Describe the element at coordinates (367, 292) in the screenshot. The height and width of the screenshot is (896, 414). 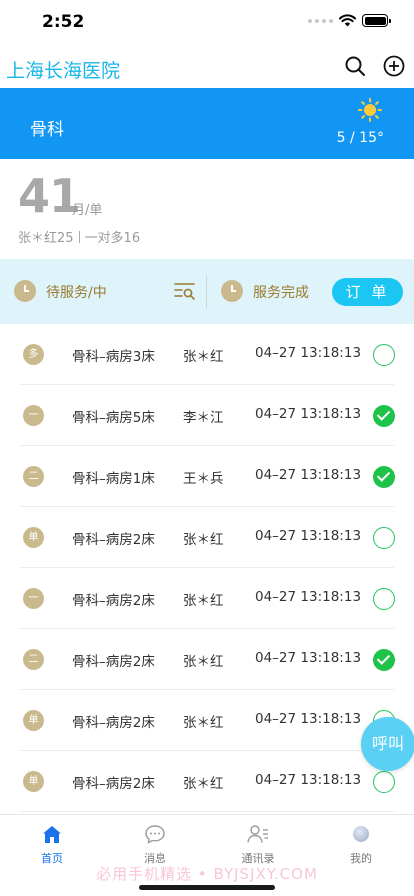
I see `order-button: 订 单` at that location.